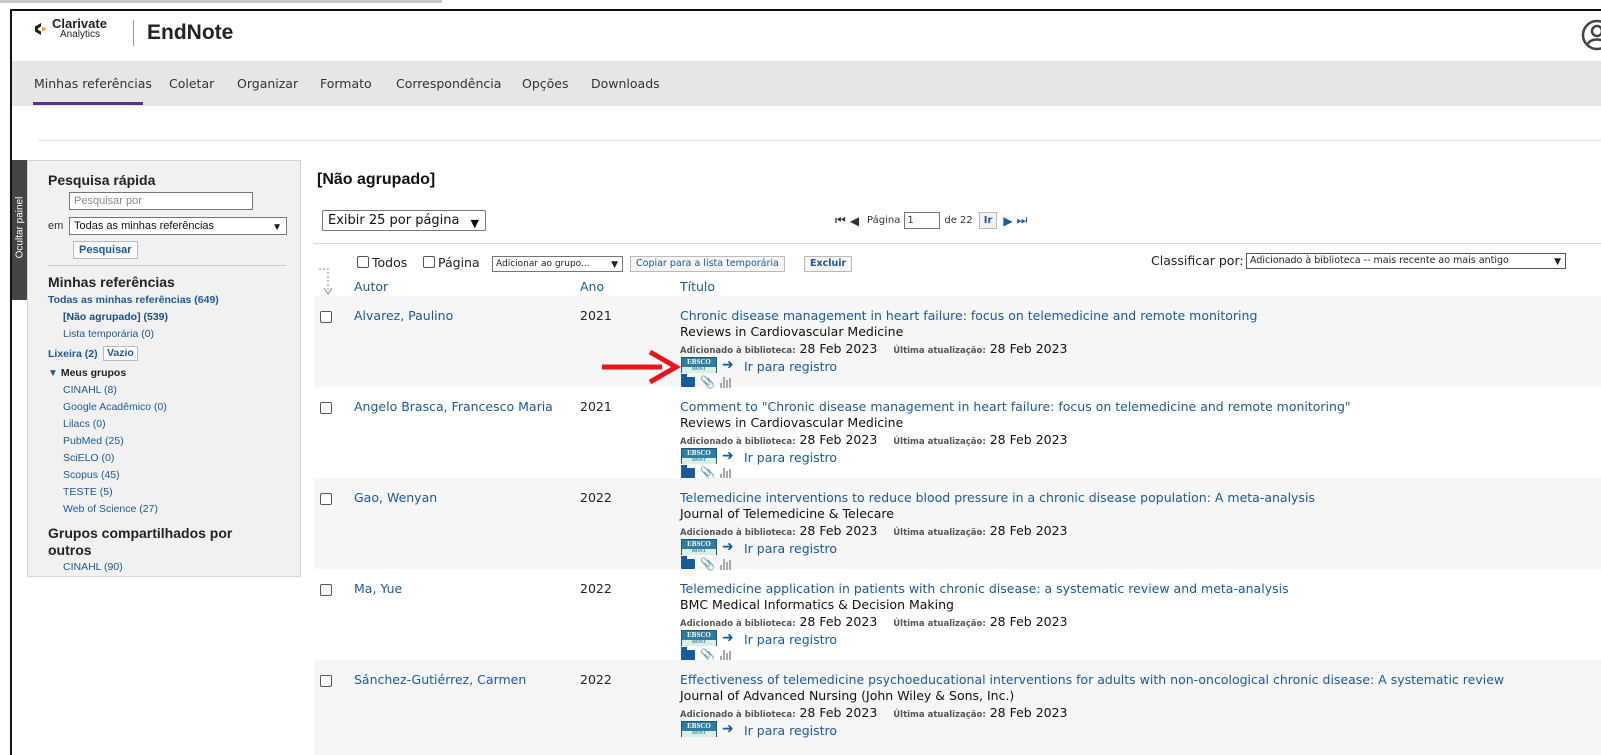 This screenshot has height=755, width=1601. What do you see at coordinates (922, 220) in the screenshot?
I see `page-number-input: 1` at bounding box center [922, 220].